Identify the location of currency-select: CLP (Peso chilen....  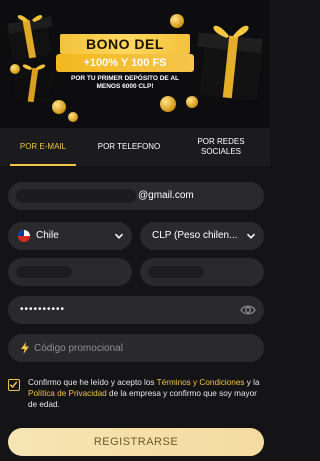
(202, 236).